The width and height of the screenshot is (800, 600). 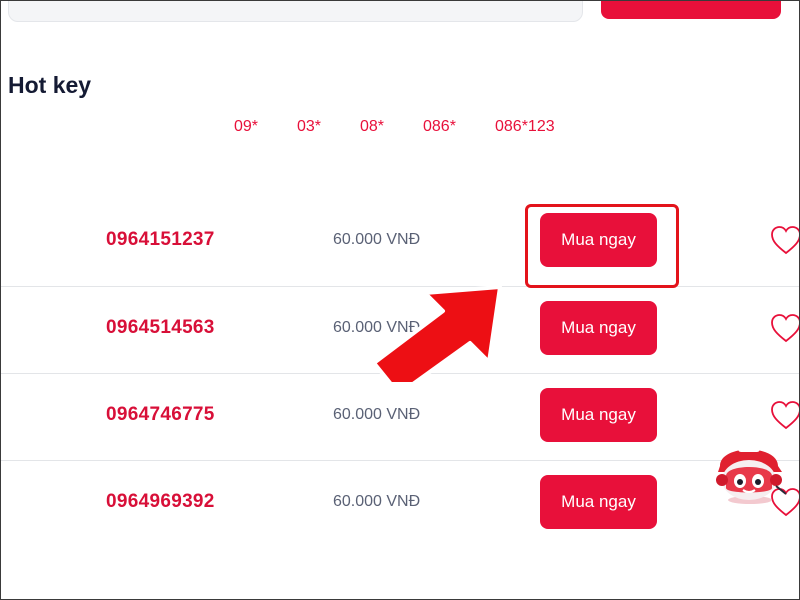 What do you see at coordinates (160, 415) in the screenshot?
I see `phone-number: 0964746775` at bounding box center [160, 415].